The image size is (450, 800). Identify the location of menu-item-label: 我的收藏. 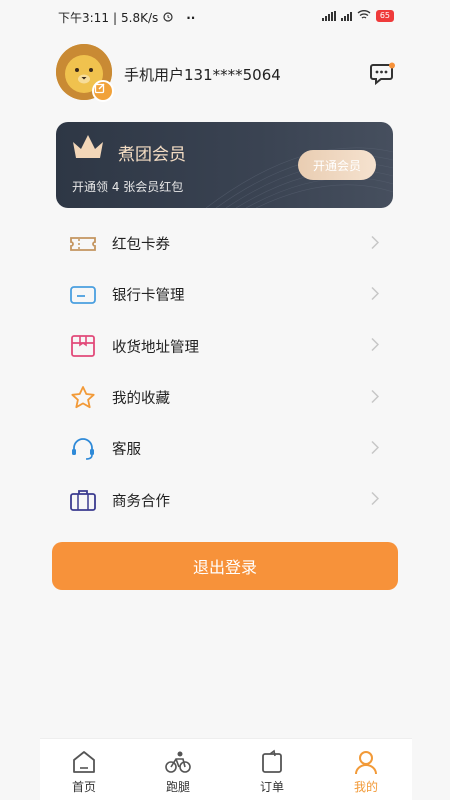
(141, 399).